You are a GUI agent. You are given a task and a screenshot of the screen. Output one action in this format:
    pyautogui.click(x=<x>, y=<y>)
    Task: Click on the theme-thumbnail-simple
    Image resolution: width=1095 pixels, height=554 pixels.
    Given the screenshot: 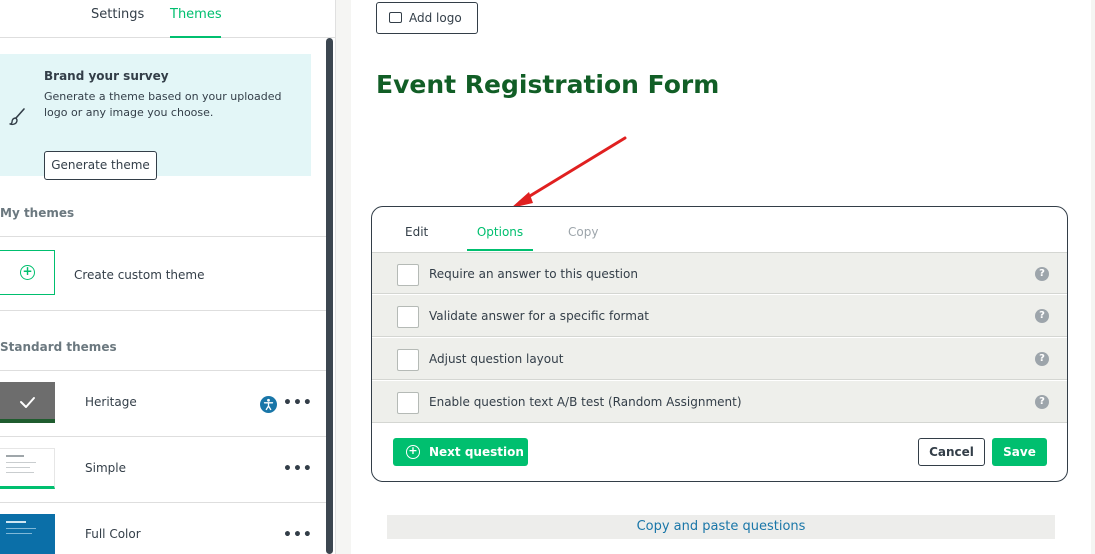 What is the action you would take?
    pyautogui.click(x=27, y=468)
    